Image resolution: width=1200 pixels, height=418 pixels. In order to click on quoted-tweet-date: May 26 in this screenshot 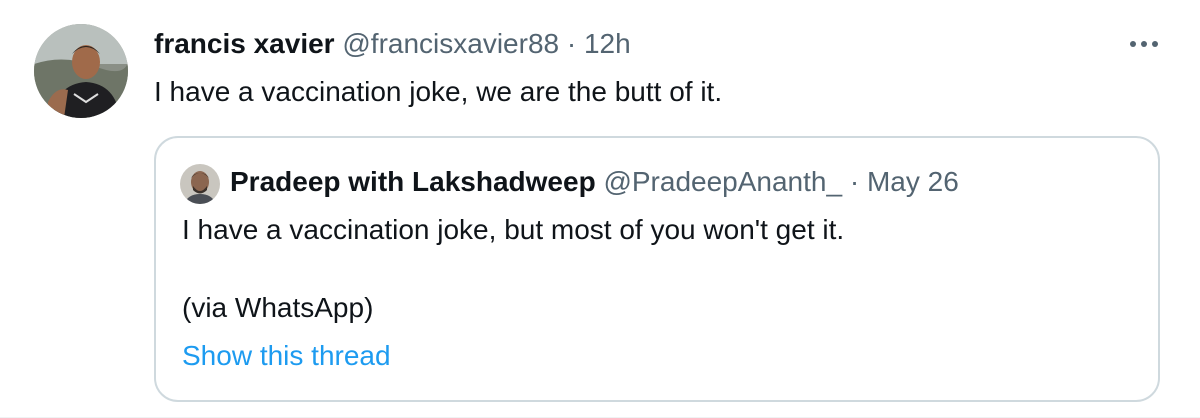, I will do `click(913, 181)`.